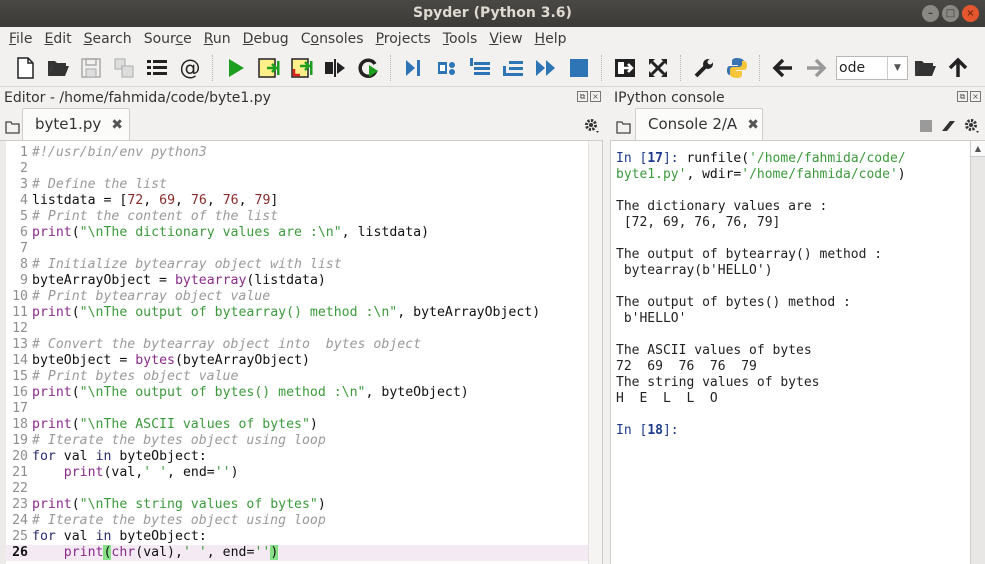 The height and width of the screenshot is (564, 985). Describe the element at coordinates (297, 361) in the screenshot. I see `code-line: 14 byteObject = bytes(byteArrayObject)` at that location.